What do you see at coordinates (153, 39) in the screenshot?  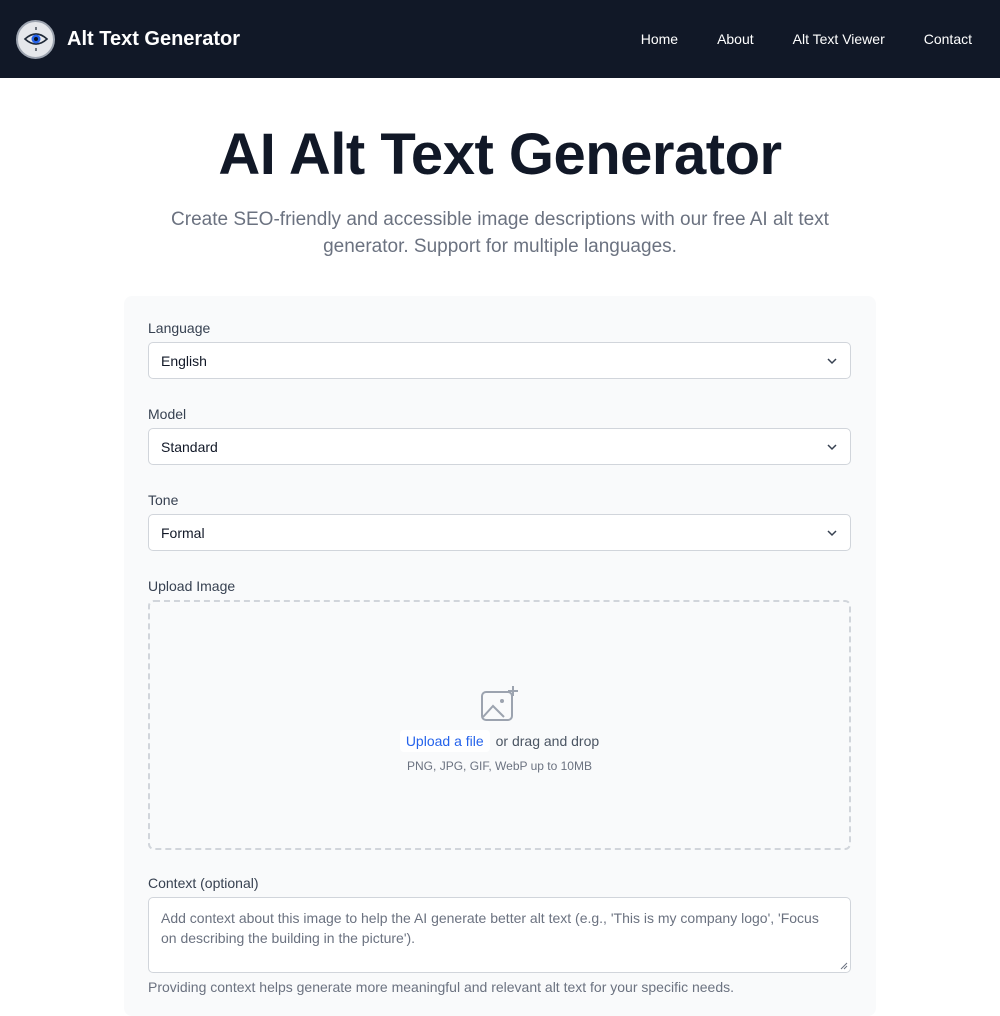 I see `brand-name: Alt Text Generator` at bounding box center [153, 39].